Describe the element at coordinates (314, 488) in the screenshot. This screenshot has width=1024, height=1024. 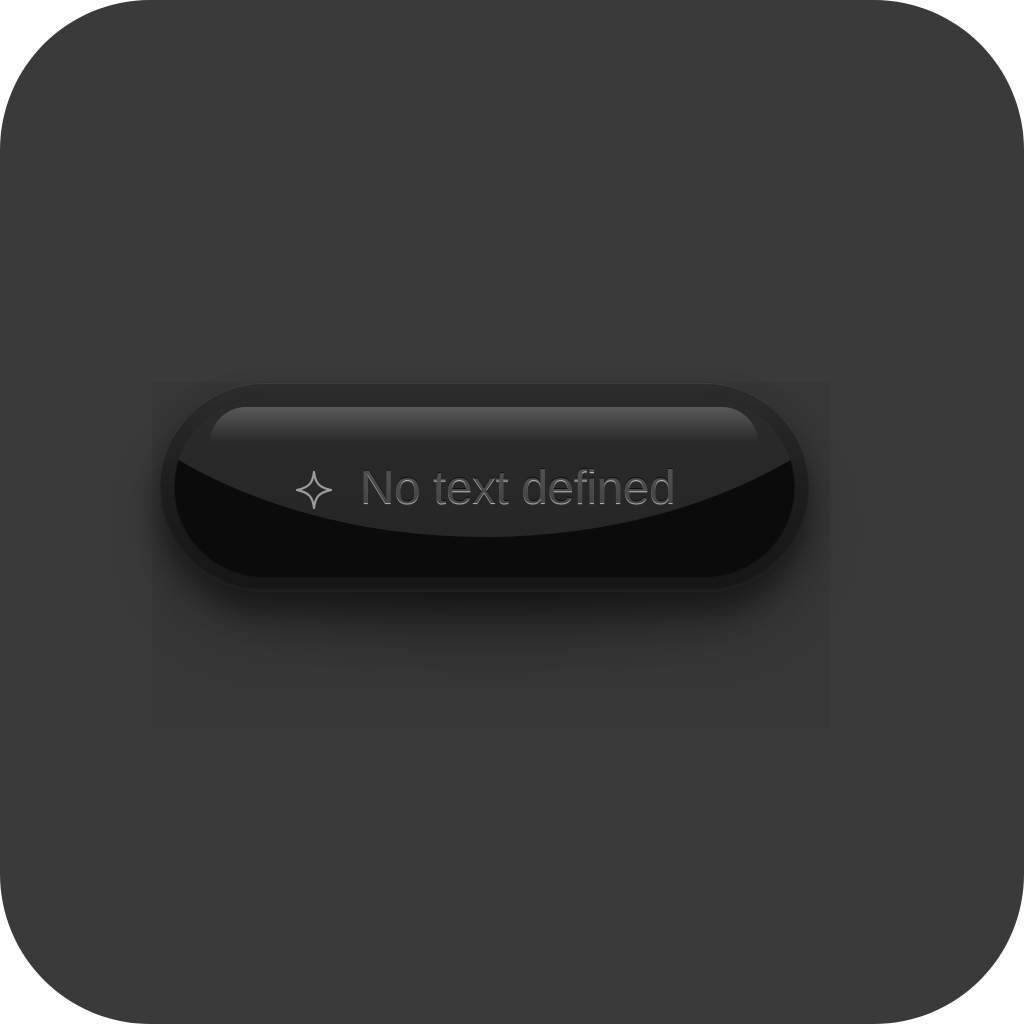
I see `sparkle-icon` at that location.